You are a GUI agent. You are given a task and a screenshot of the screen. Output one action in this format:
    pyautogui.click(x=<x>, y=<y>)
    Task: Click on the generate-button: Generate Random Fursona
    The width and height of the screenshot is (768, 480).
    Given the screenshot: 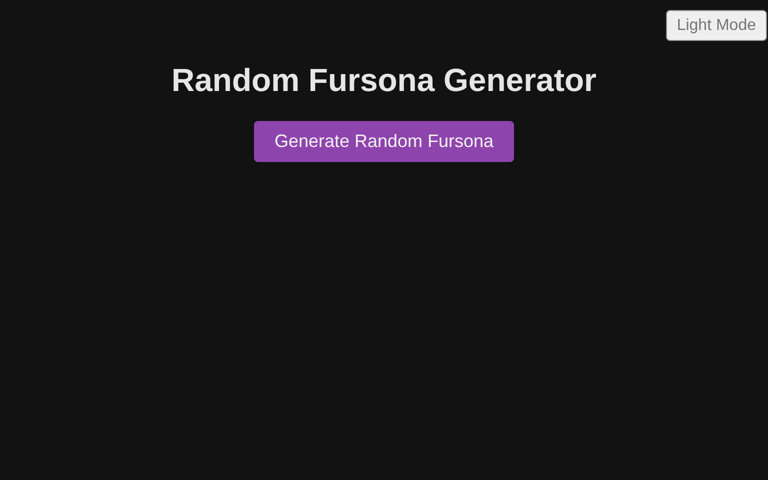 What is the action you would take?
    pyautogui.click(x=384, y=141)
    